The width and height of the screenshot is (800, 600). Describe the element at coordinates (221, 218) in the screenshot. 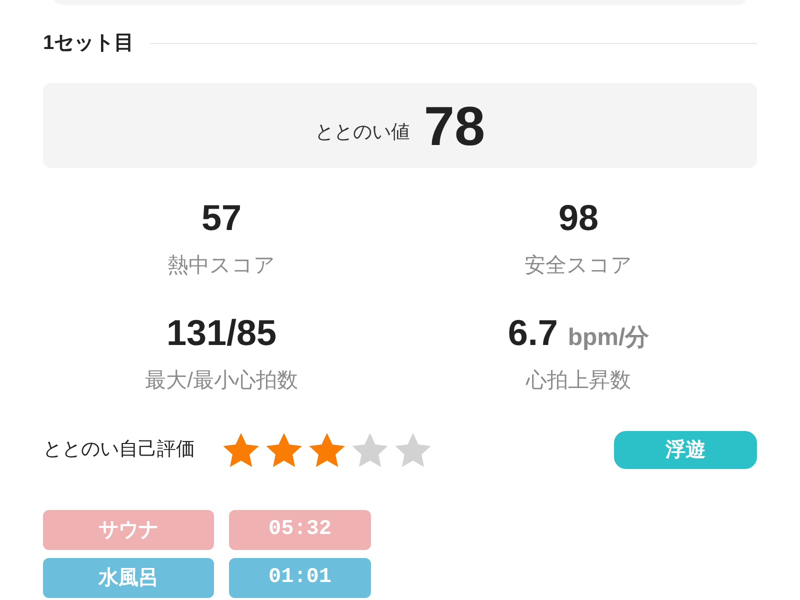

I see `metric-value: 57` at that location.